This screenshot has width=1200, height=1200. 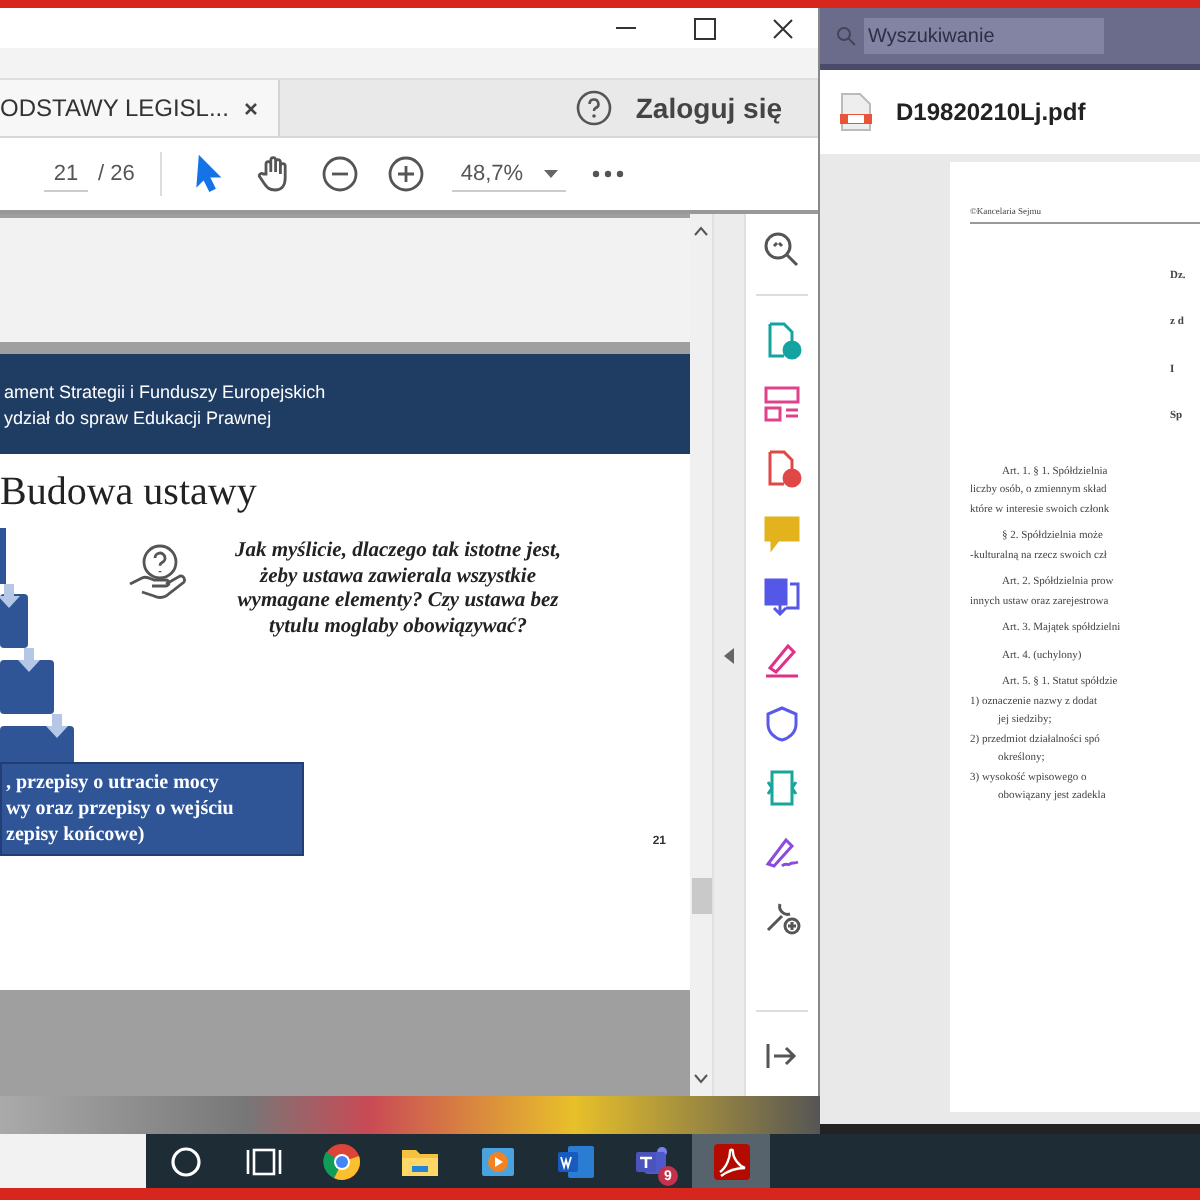 I want to click on search-field: Wyszukiwanie, so click(x=984, y=36).